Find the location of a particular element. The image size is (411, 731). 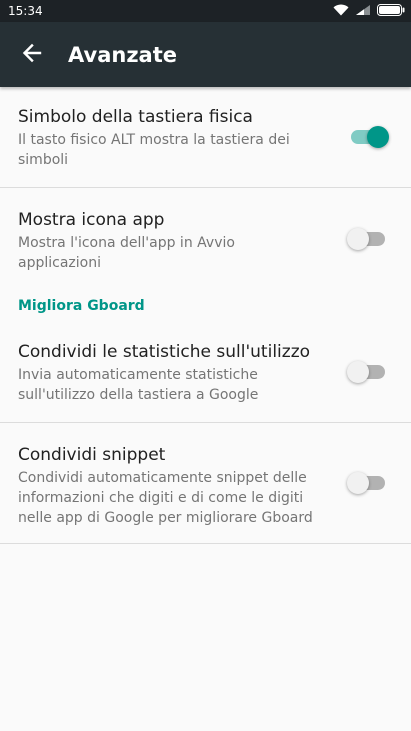

show-app-icon-toggle is located at coordinates (367, 239).